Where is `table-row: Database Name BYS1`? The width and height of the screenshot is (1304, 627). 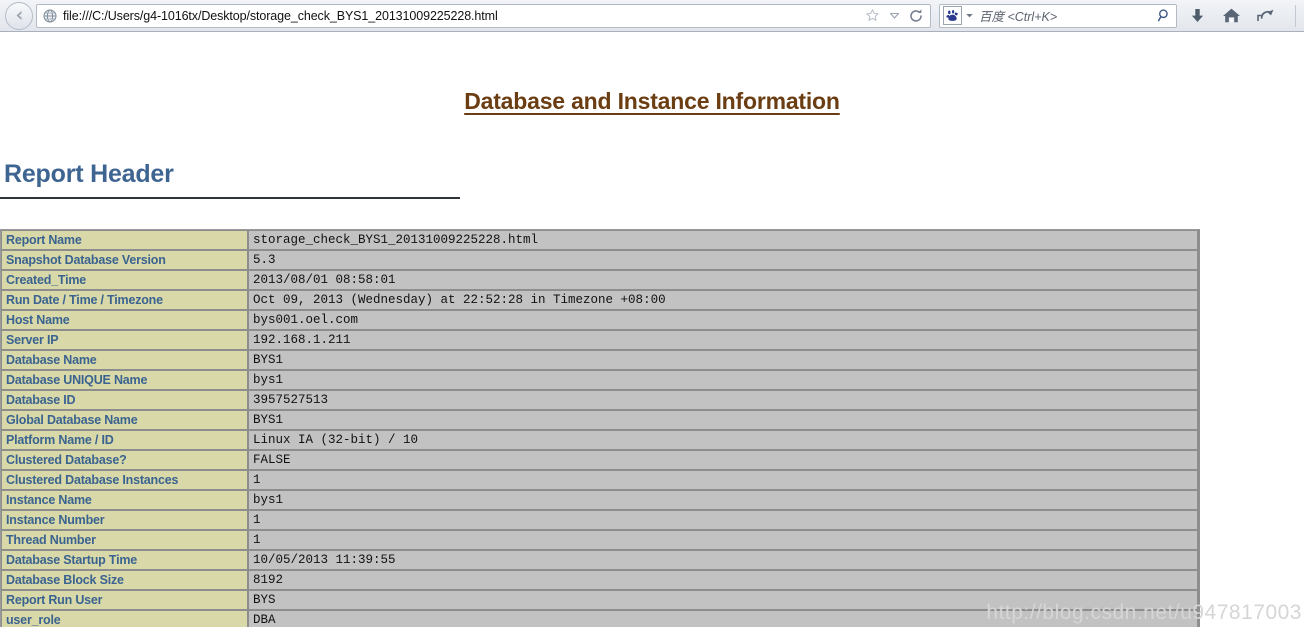 table-row: Database Name BYS1 is located at coordinates (599, 360).